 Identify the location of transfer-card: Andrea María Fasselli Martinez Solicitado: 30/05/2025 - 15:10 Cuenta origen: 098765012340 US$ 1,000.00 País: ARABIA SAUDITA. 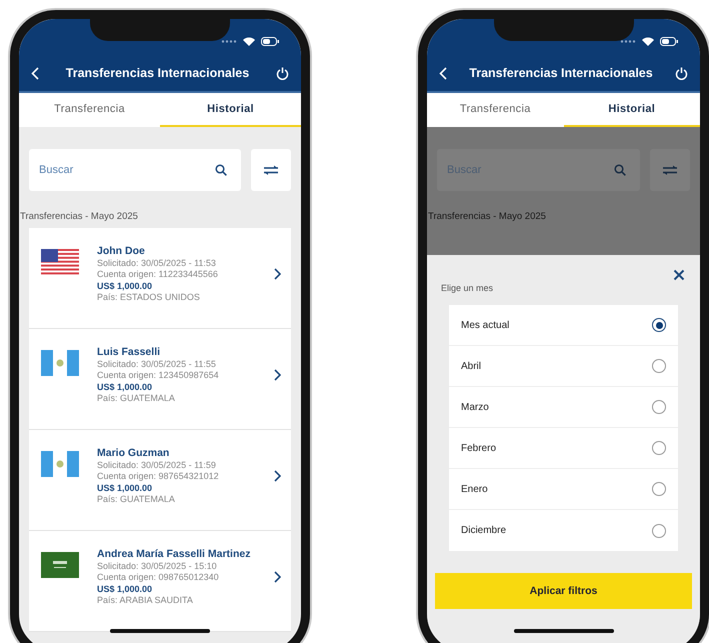
(160, 581).